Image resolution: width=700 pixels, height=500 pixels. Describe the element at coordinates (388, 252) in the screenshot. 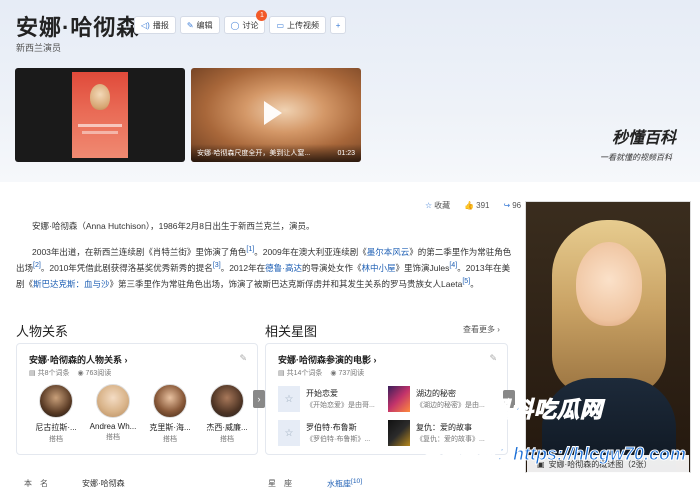

I see `show-link: 墨尔本风云` at that location.